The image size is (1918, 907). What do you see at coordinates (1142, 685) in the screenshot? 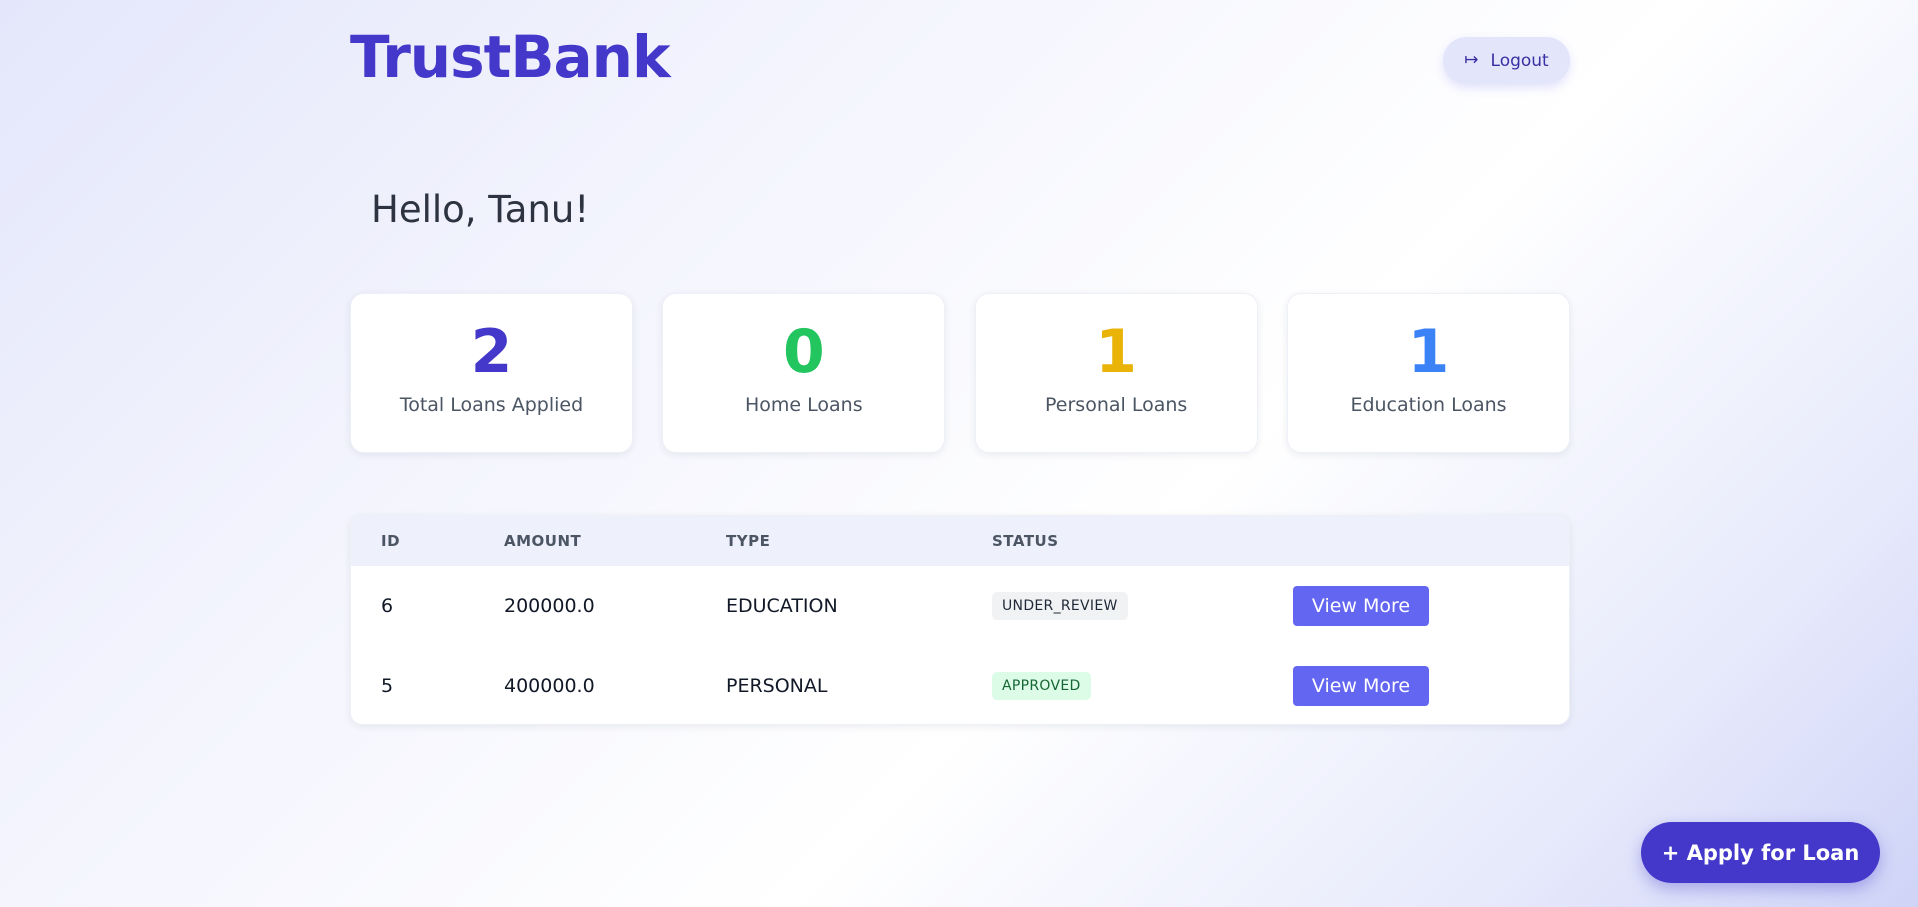
I see `cell-status: APPROVED` at bounding box center [1142, 685].